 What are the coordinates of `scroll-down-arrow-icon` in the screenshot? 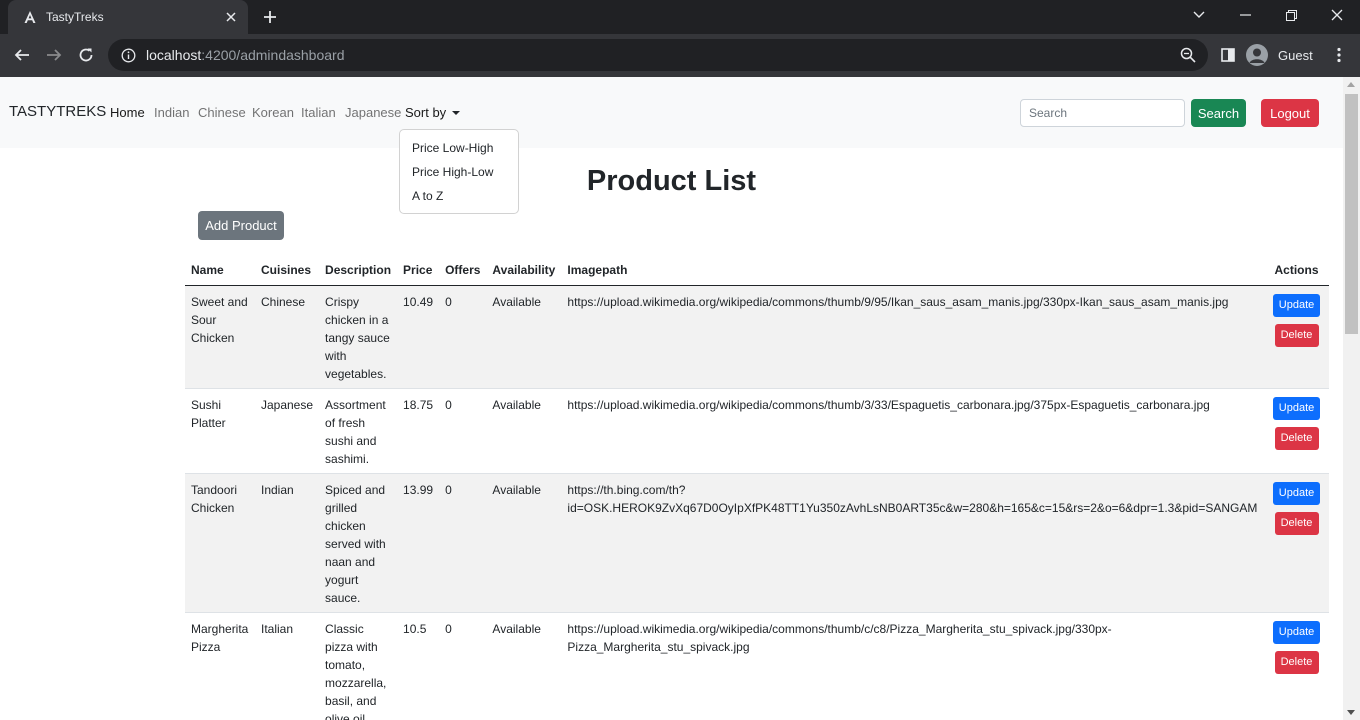 It's located at (1351, 712).